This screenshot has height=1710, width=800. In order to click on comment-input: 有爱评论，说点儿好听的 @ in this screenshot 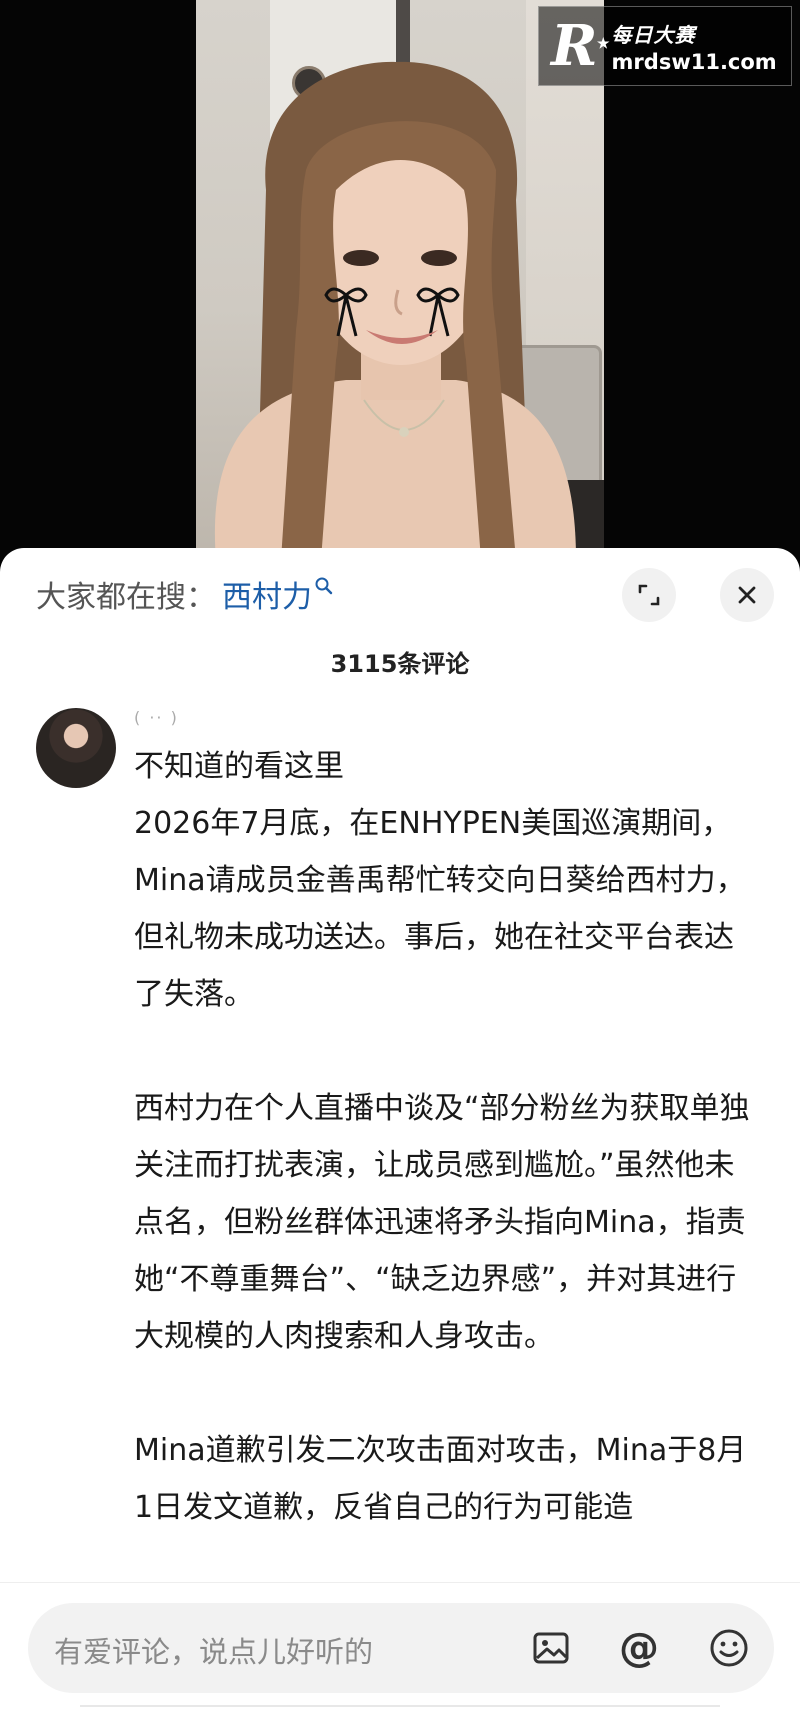, I will do `click(401, 1648)`.